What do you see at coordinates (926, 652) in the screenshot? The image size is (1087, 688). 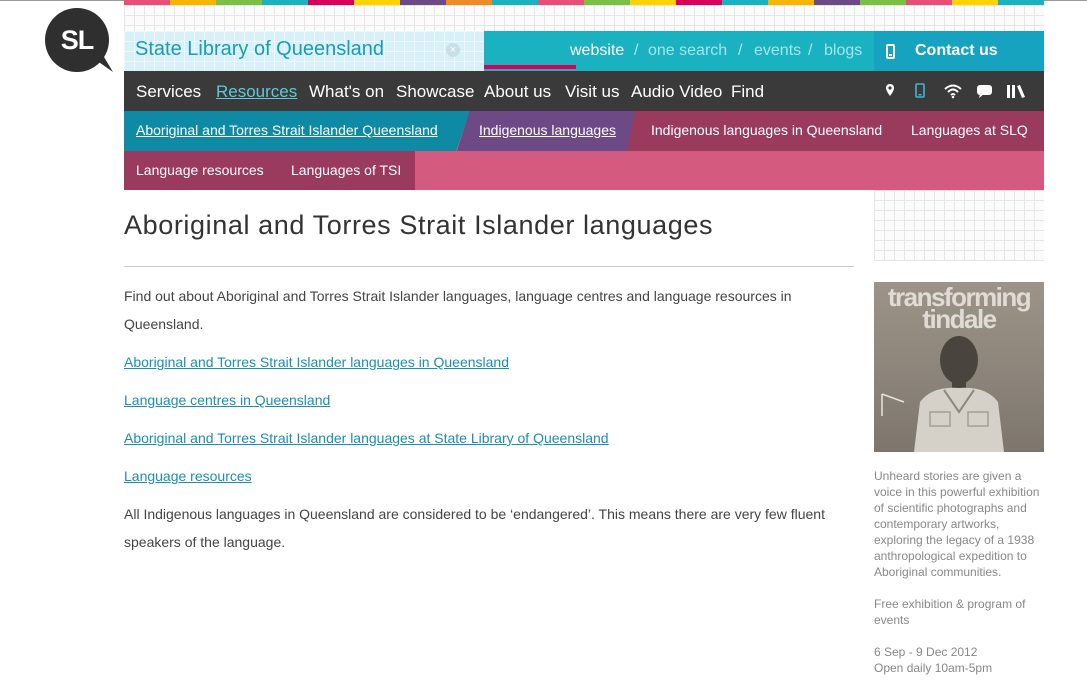 I see `promo-dates: 6 Sep - 9 Dec 2012` at bounding box center [926, 652].